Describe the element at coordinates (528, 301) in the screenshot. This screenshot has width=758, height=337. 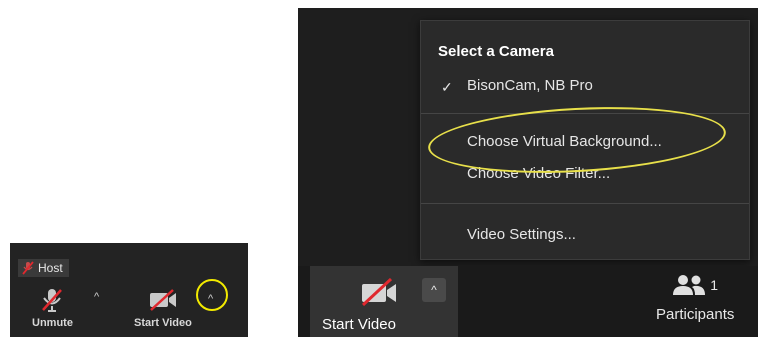
I see `meeting-toolbar: Start Video ^ 1 Participants` at that location.